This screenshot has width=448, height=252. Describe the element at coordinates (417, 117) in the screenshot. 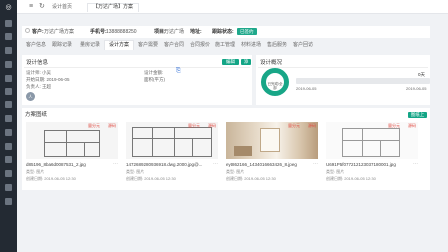

I see `upload-drawing-button: 图纸上传` at that location.